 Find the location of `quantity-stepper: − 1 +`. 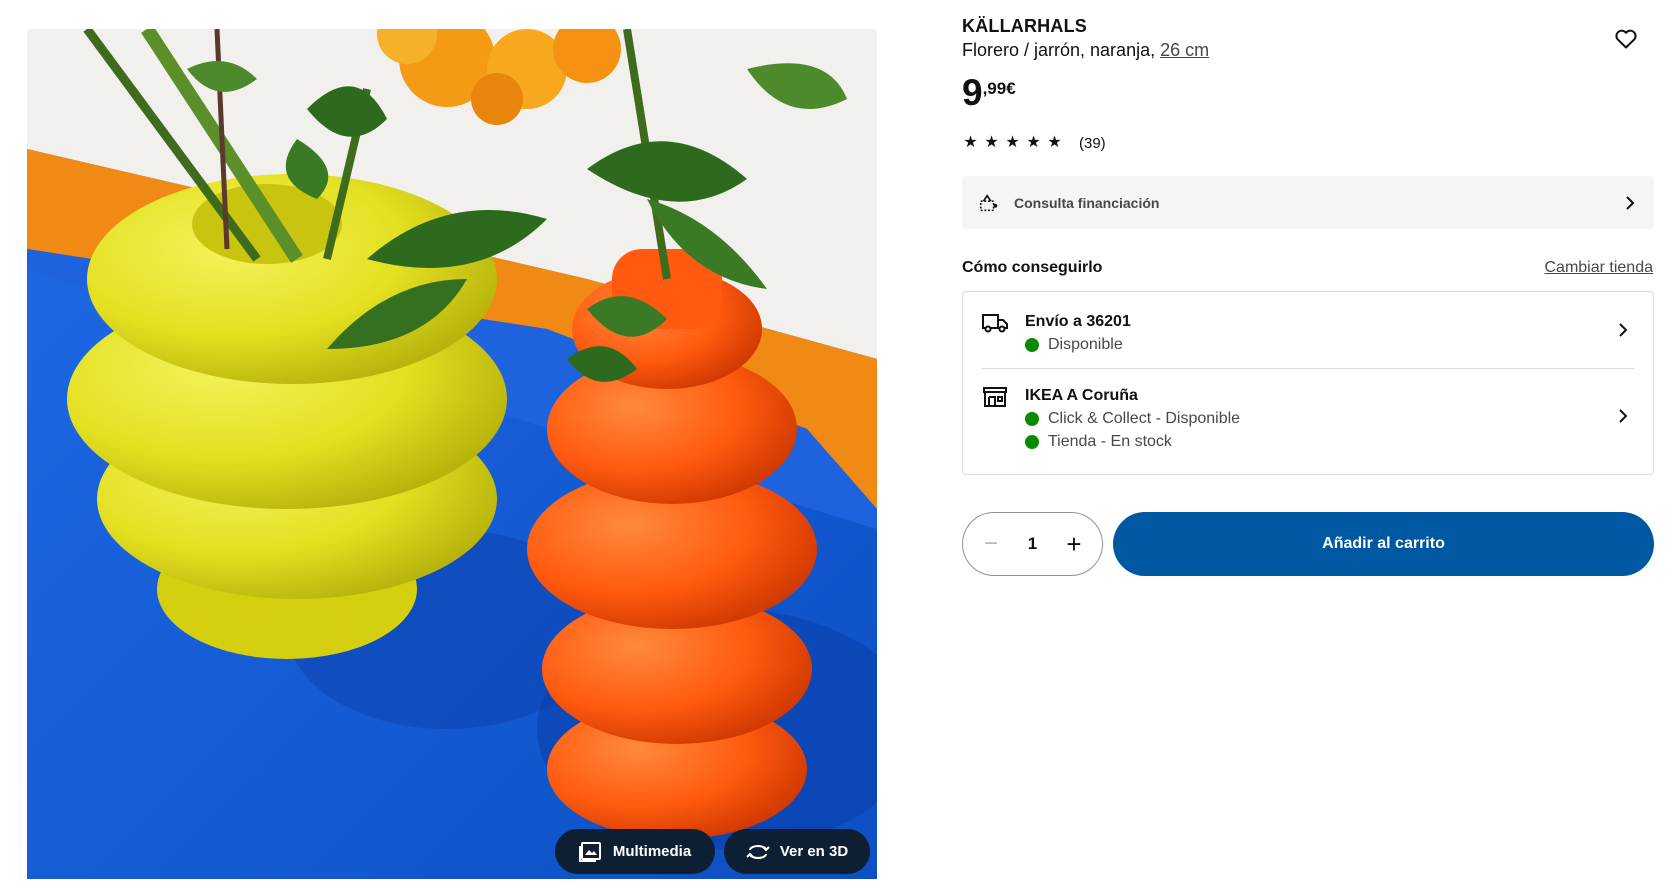

quantity-stepper: − 1 + is located at coordinates (1032, 544).